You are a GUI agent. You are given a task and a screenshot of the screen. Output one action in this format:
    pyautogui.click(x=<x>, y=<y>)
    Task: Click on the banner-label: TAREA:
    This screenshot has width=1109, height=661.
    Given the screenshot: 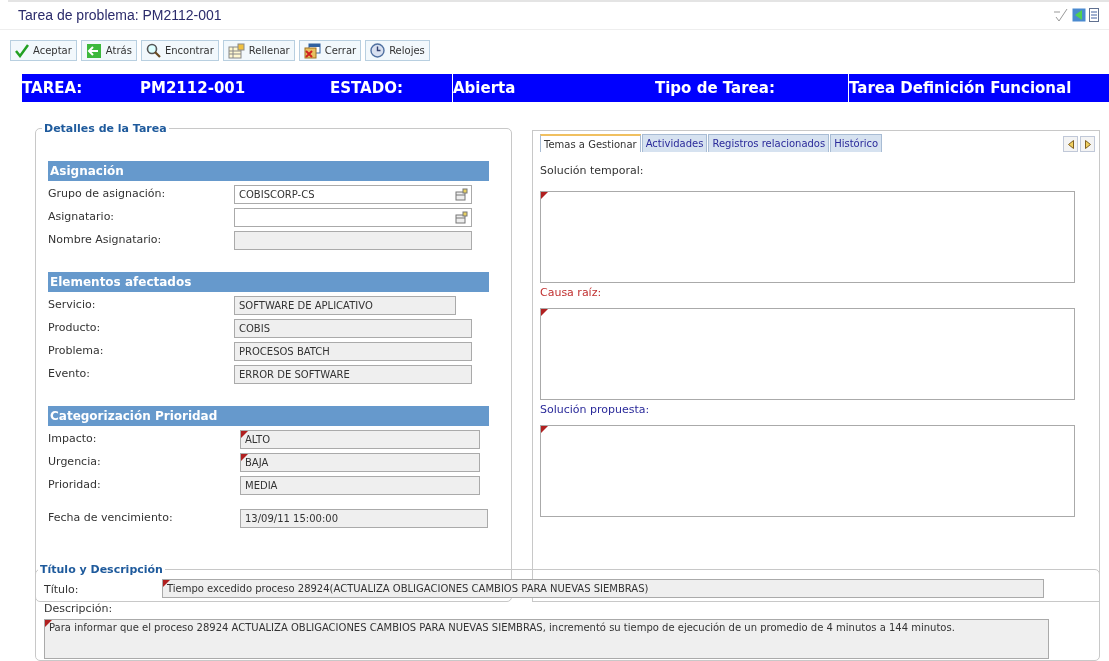 What is the action you would take?
    pyautogui.click(x=52, y=88)
    